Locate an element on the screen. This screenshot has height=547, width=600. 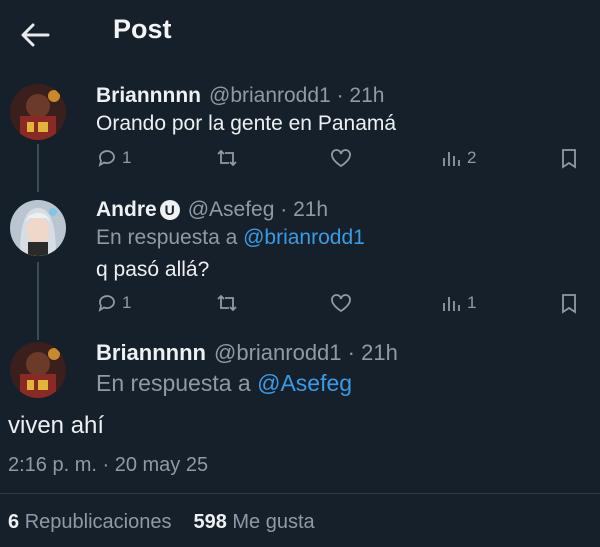
views-button: 1 is located at coordinates (458, 303).